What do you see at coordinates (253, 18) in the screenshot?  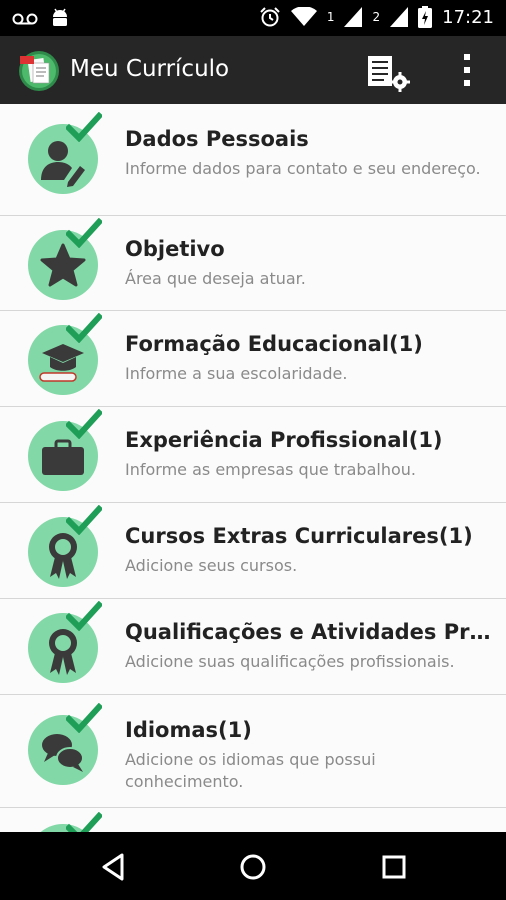 I see `status-bar: 1 2 17:21` at bounding box center [253, 18].